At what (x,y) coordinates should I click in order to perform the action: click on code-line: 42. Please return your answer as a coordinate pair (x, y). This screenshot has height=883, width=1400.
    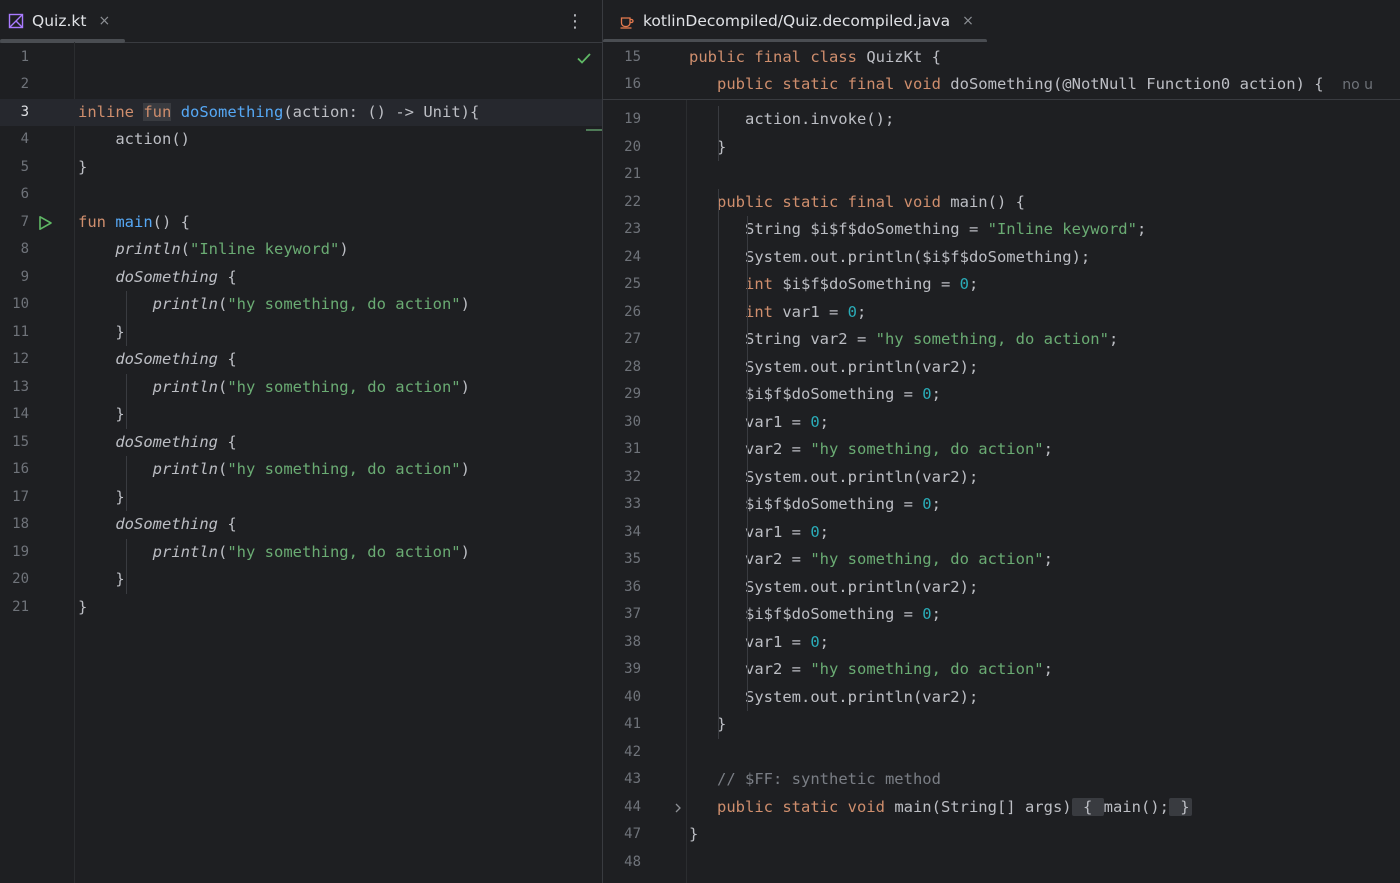
    Looking at the image, I should click on (1001, 753).